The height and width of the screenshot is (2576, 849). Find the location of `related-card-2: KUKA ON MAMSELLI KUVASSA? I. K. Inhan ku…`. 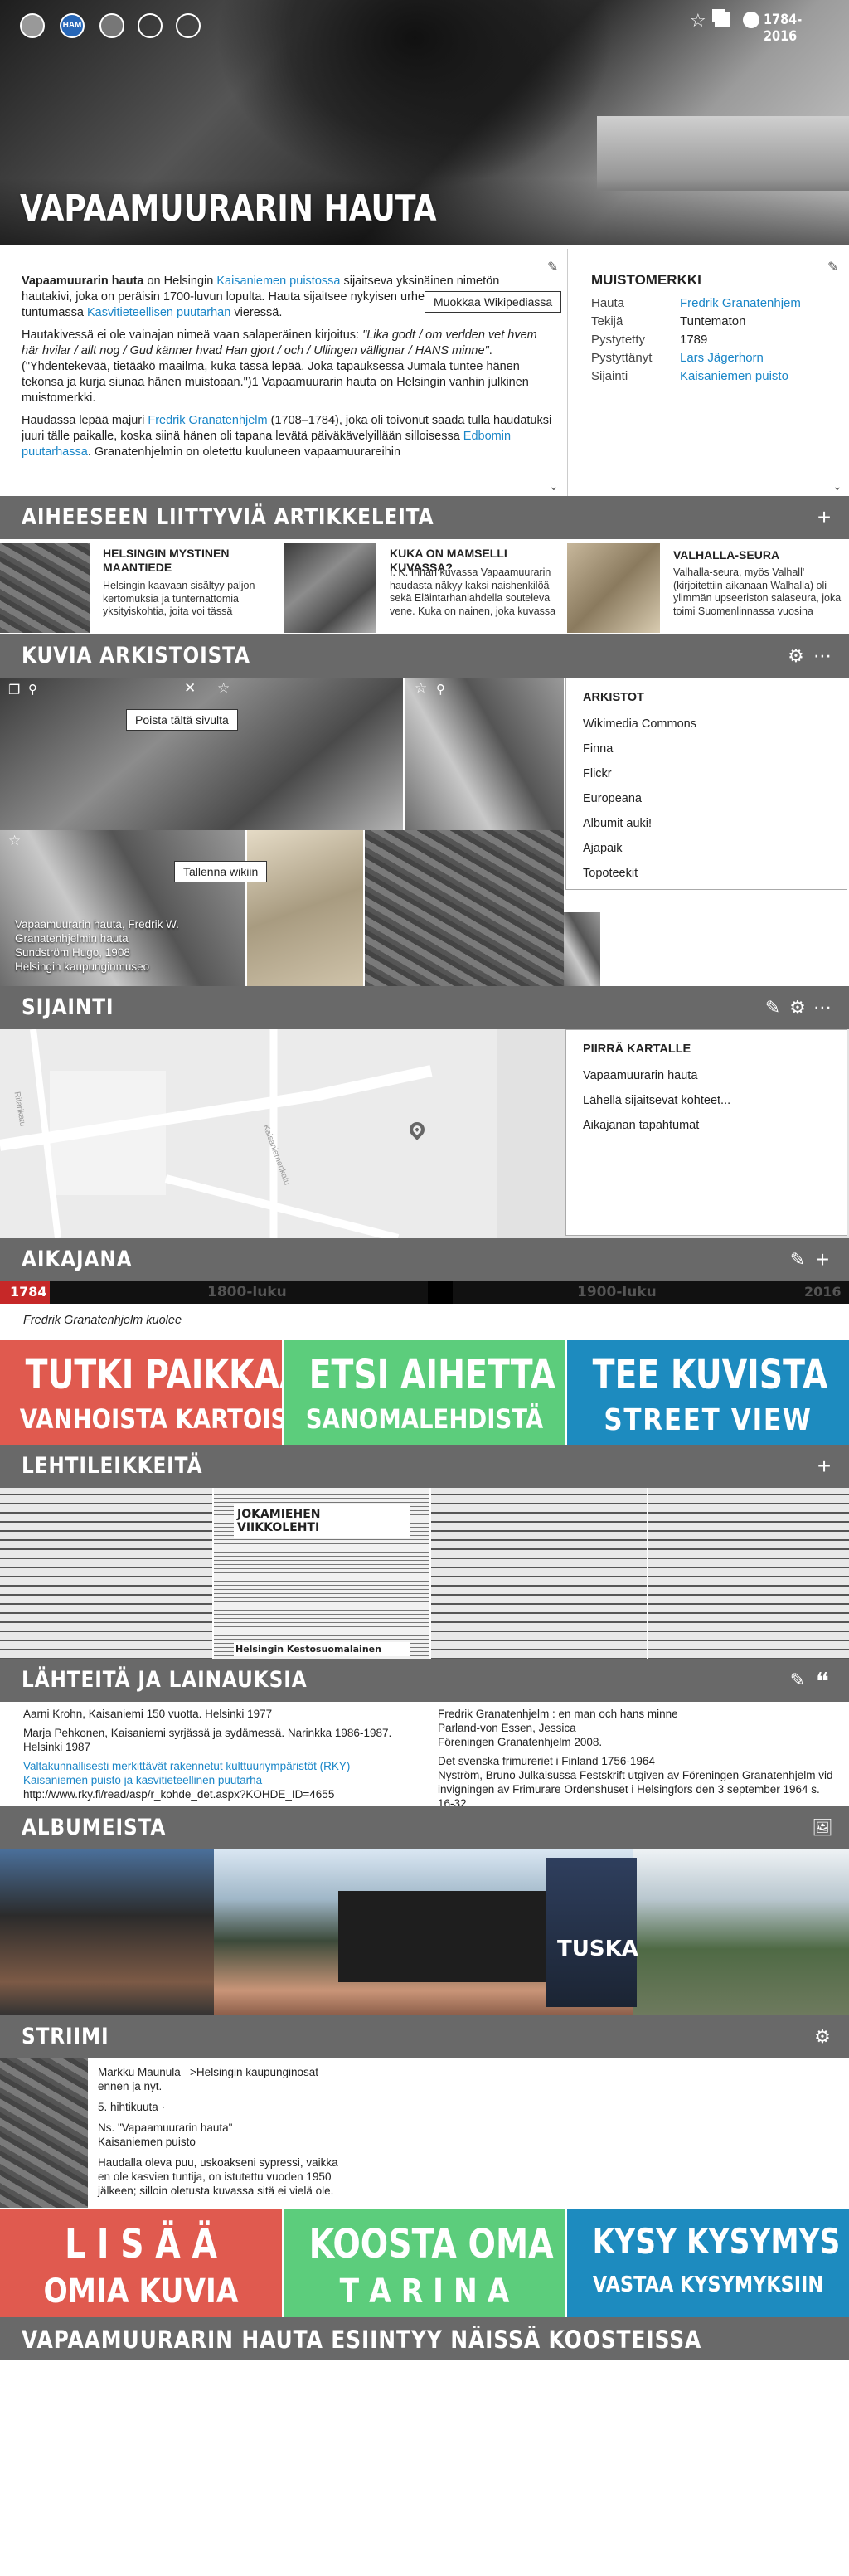

related-card-2: KUKA ON MAMSELLI KUVASSA? I. K. Inhan ku… is located at coordinates (424, 588).